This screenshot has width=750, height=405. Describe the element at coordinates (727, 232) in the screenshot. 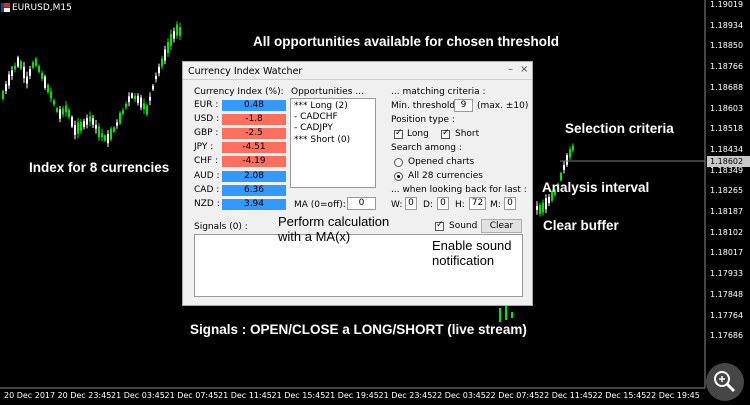

I see `price-tick-label: 1.18102` at that location.